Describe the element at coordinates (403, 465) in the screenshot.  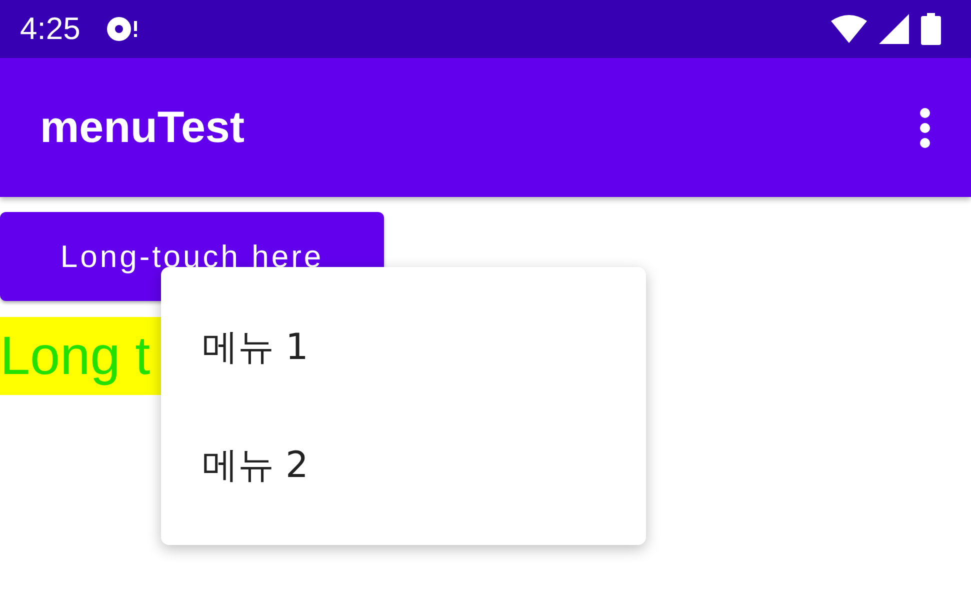
I see `menu-item: 메뉴 2` at that location.